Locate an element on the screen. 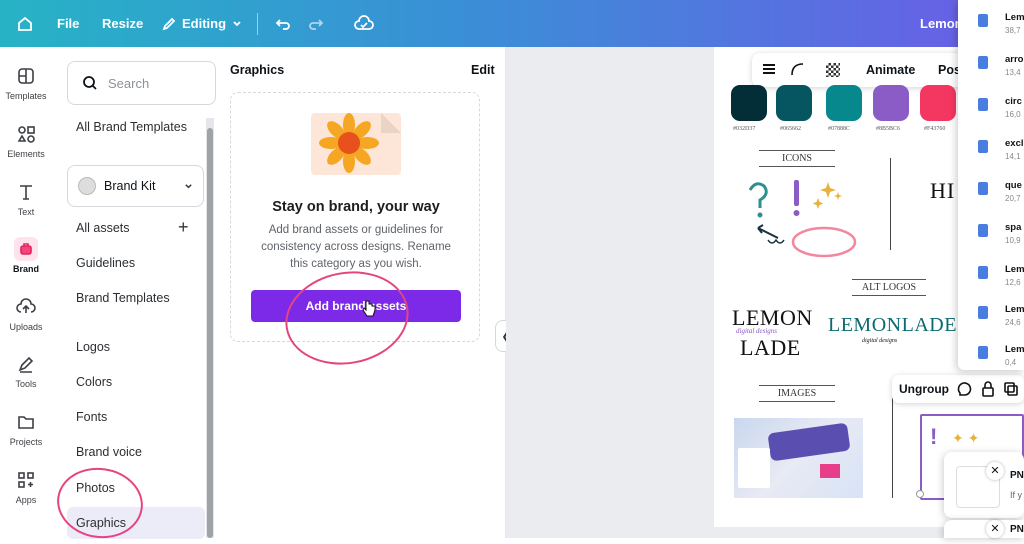 Image resolution: width=1024 pixels, height=544 pixels. sidebar-item-brand-templates: Brand Templates is located at coordinates (123, 298).